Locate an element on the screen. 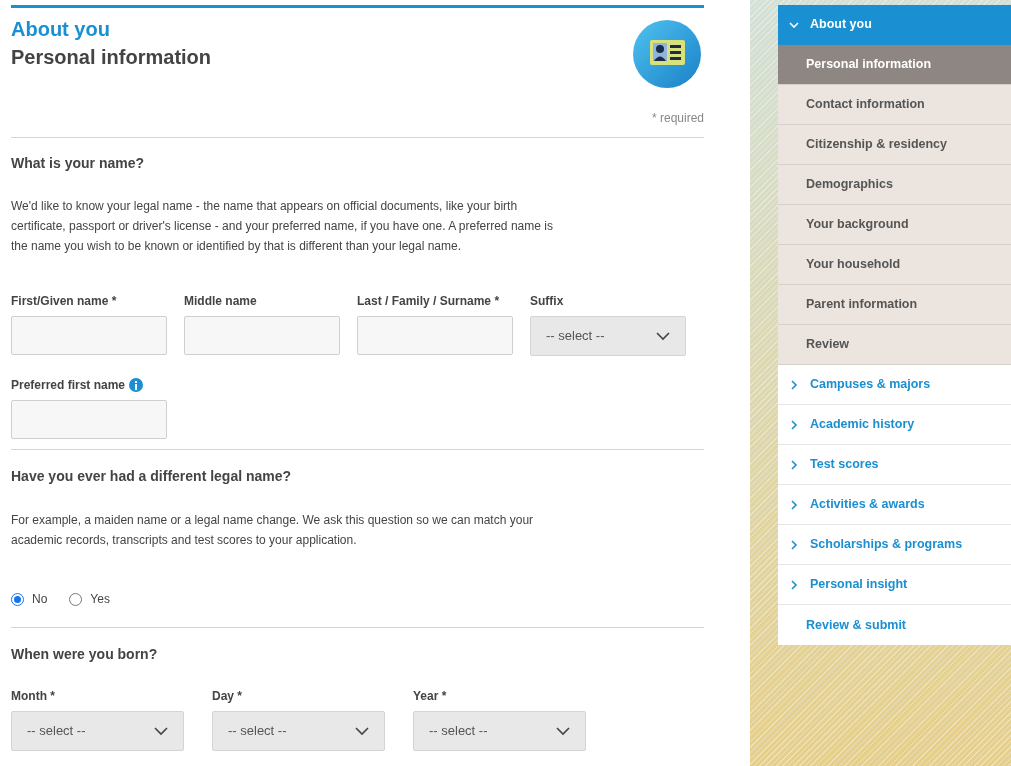 The image size is (1011, 766). field-label: Preferred first name is located at coordinates (68, 385).